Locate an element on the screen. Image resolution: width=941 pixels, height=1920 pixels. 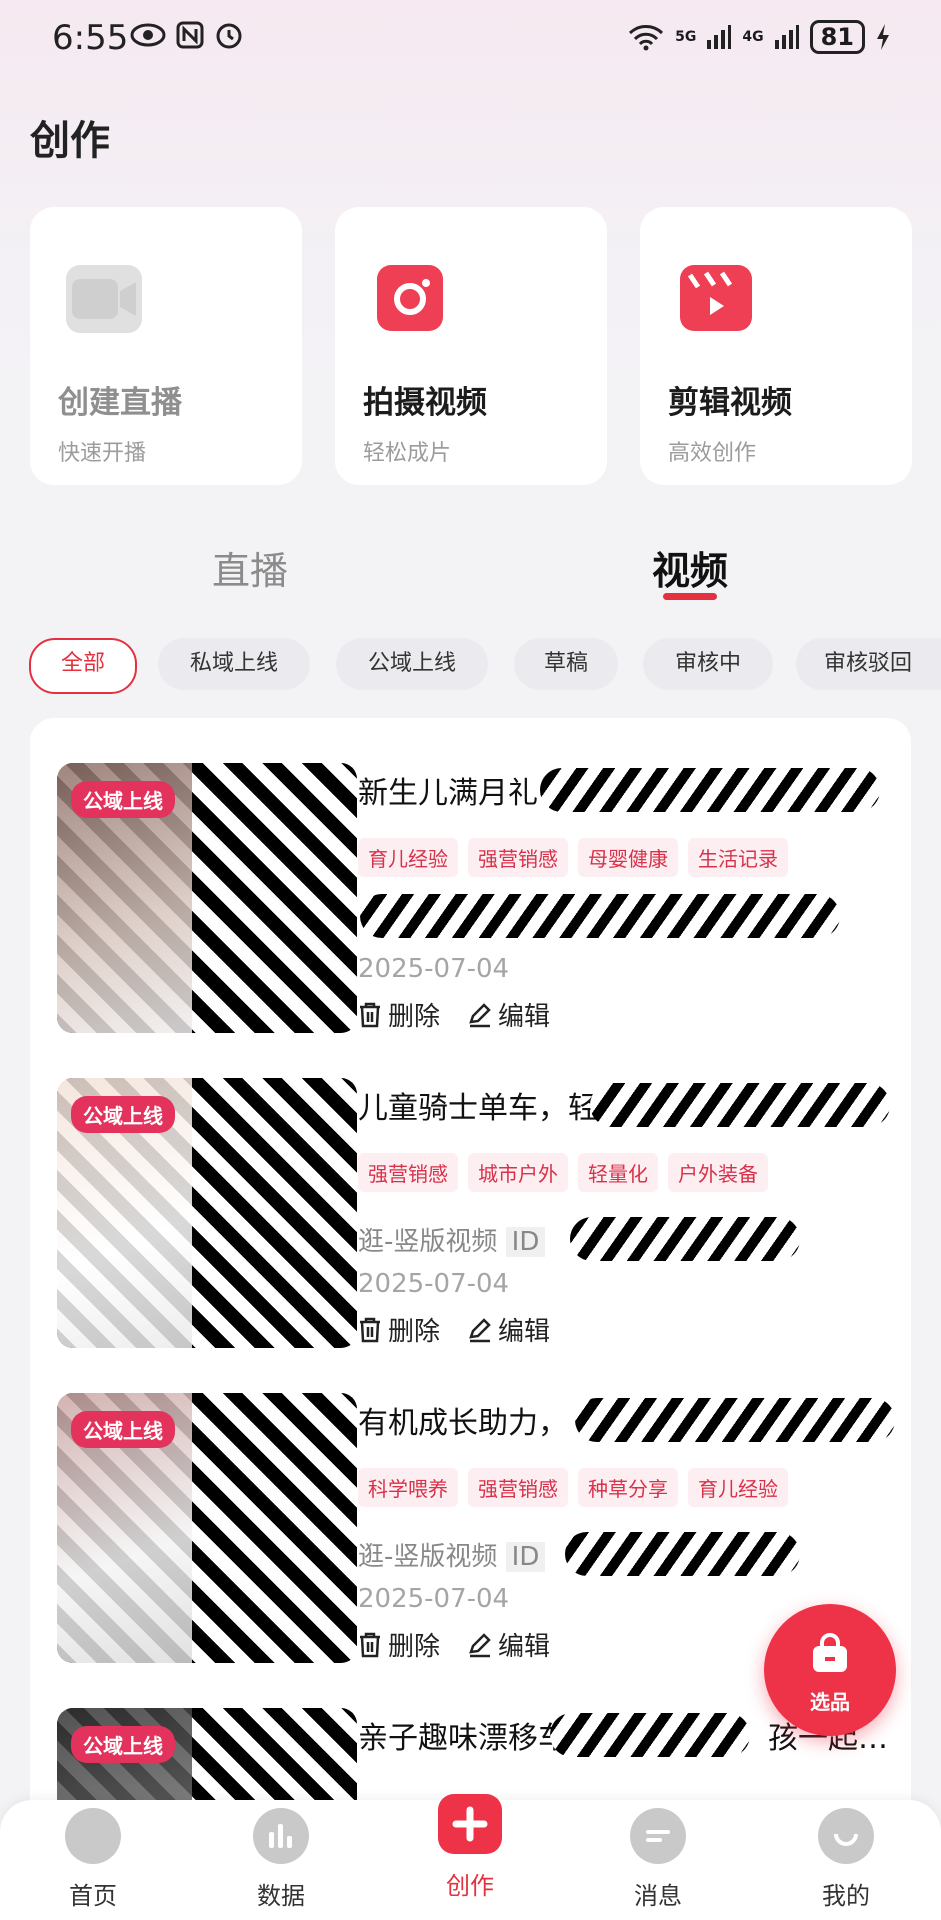
nav-messages: 消息 is located at coordinates (658, 1859).